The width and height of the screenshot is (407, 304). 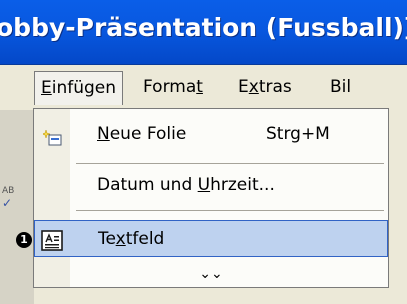 What do you see at coordinates (211, 274) in the screenshot?
I see `expand-chevrons-icon: ⌄⌄` at bounding box center [211, 274].